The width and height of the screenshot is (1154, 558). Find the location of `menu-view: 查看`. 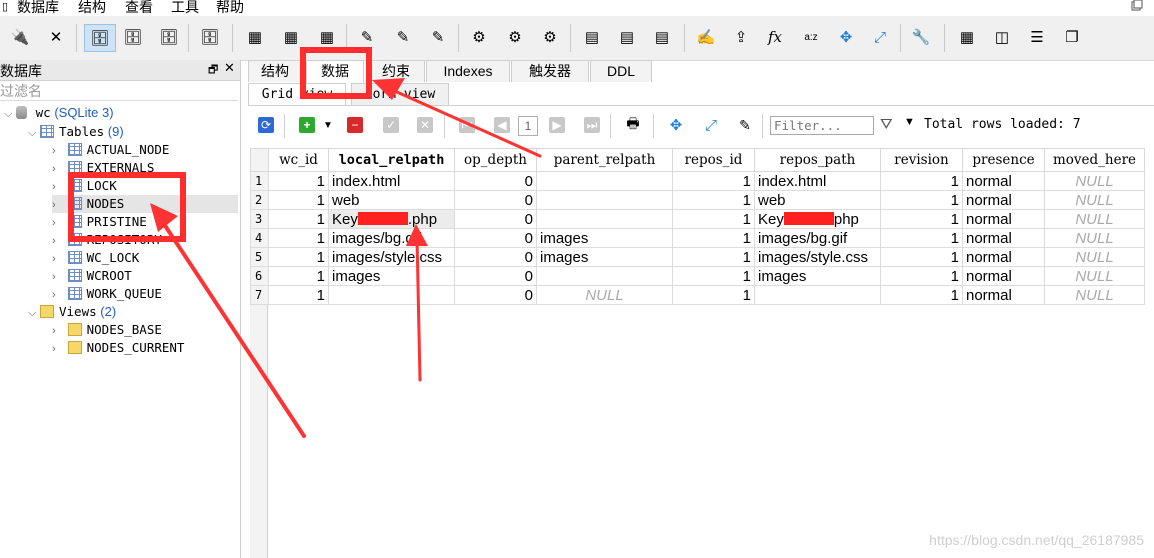

menu-view: 查看 is located at coordinates (139, 8).